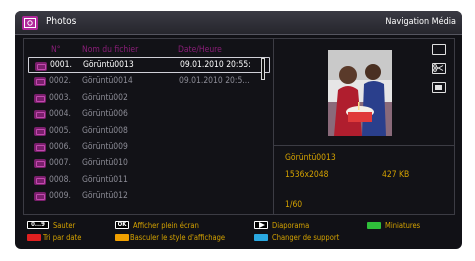 The height and width of the screenshot is (261, 475). Describe the element at coordinates (60, 81) in the screenshot. I see `item-number: 0002.` at that location.